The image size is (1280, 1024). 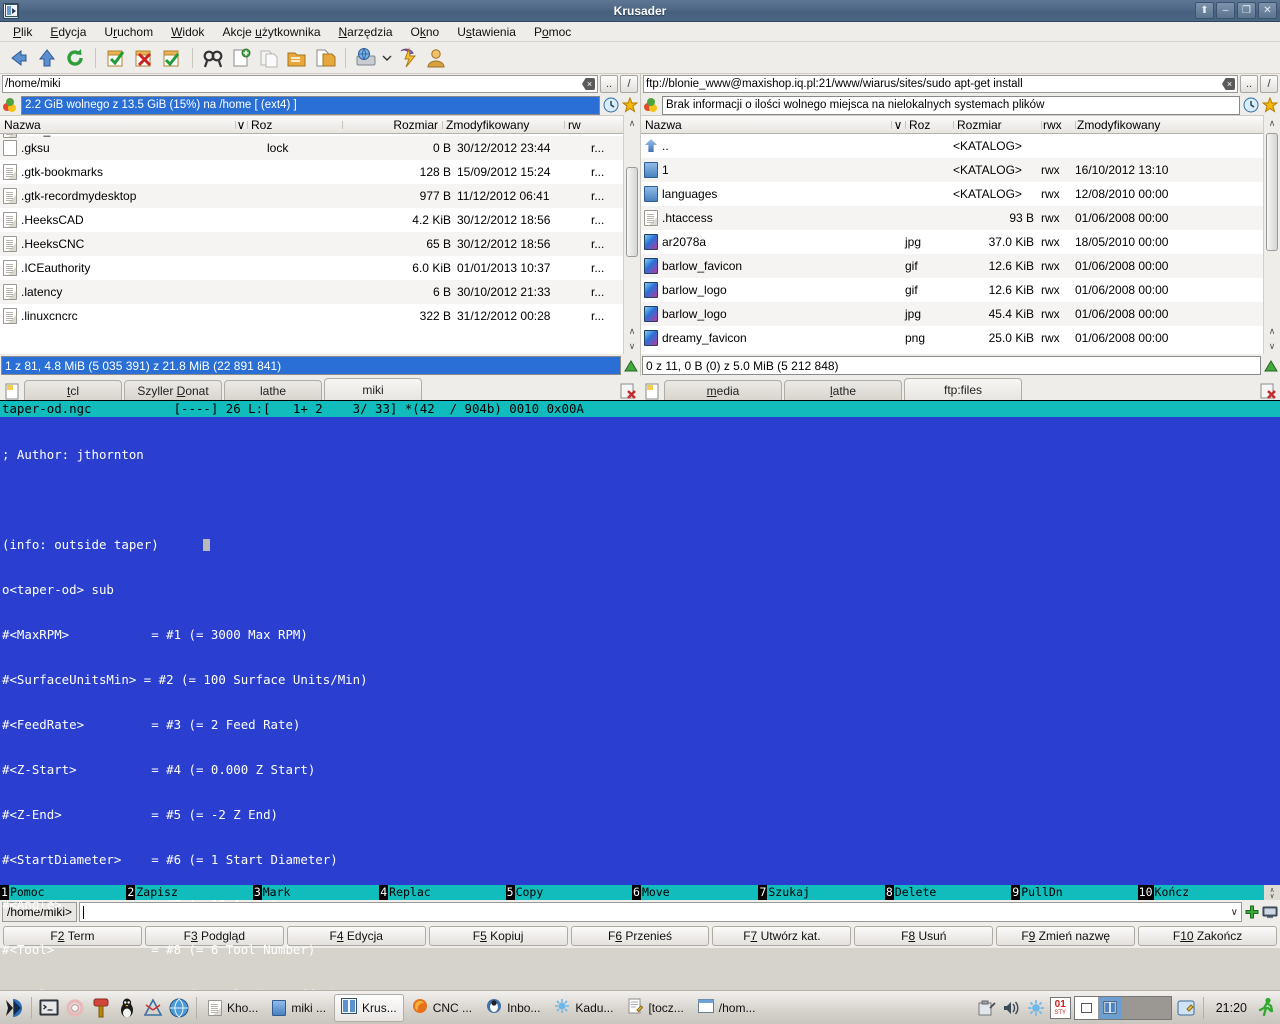 What do you see at coordinates (373, 389) in the screenshot?
I see `tab-miki: miki` at bounding box center [373, 389].